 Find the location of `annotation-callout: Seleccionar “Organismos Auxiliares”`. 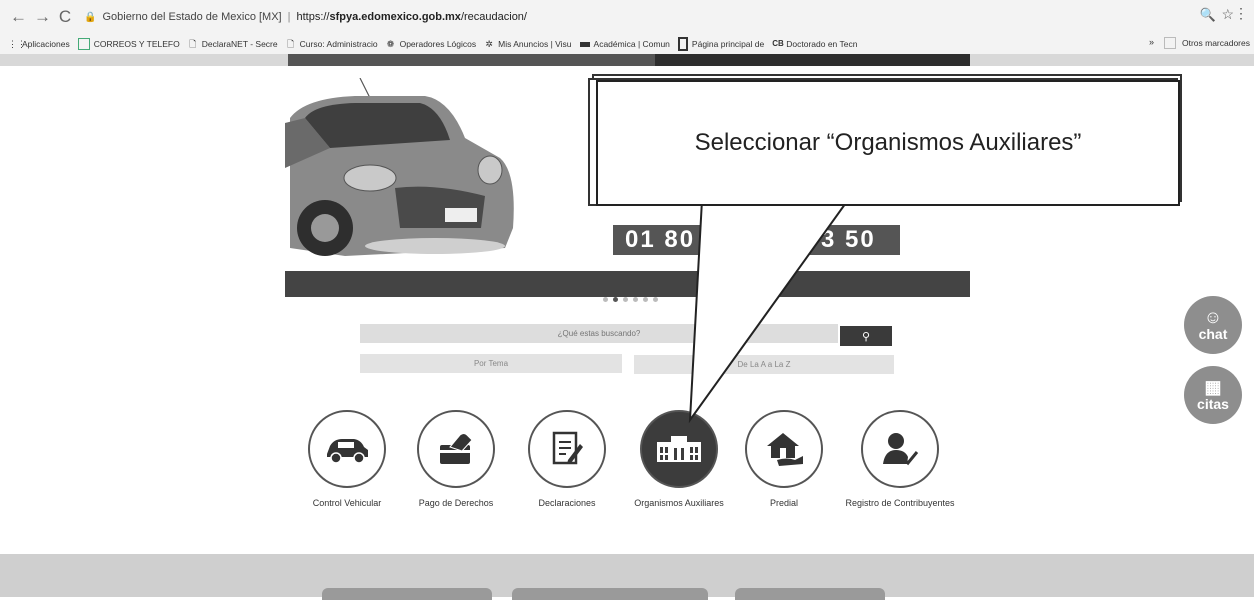

annotation-callout: Seleccionar “Organismos Auxiliares” is located at coordinates (888, 143).